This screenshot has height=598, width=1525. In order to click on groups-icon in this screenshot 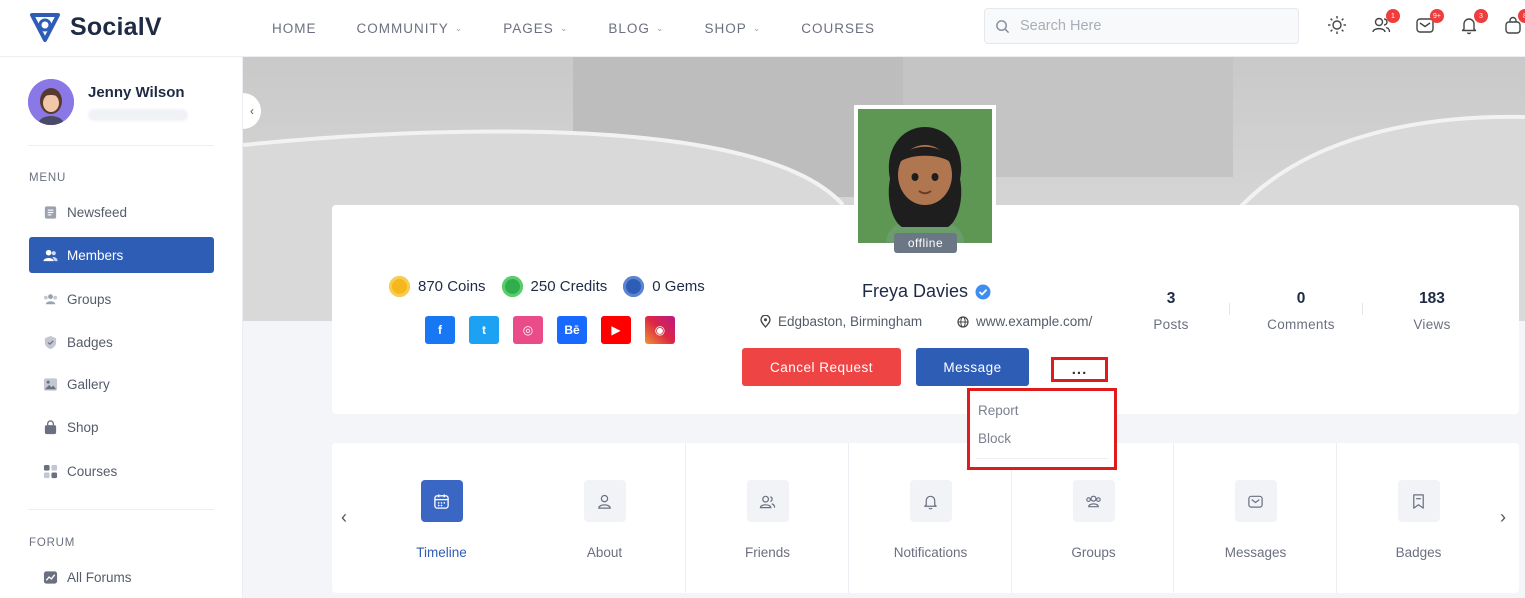, I will do `click(50, 298)`.